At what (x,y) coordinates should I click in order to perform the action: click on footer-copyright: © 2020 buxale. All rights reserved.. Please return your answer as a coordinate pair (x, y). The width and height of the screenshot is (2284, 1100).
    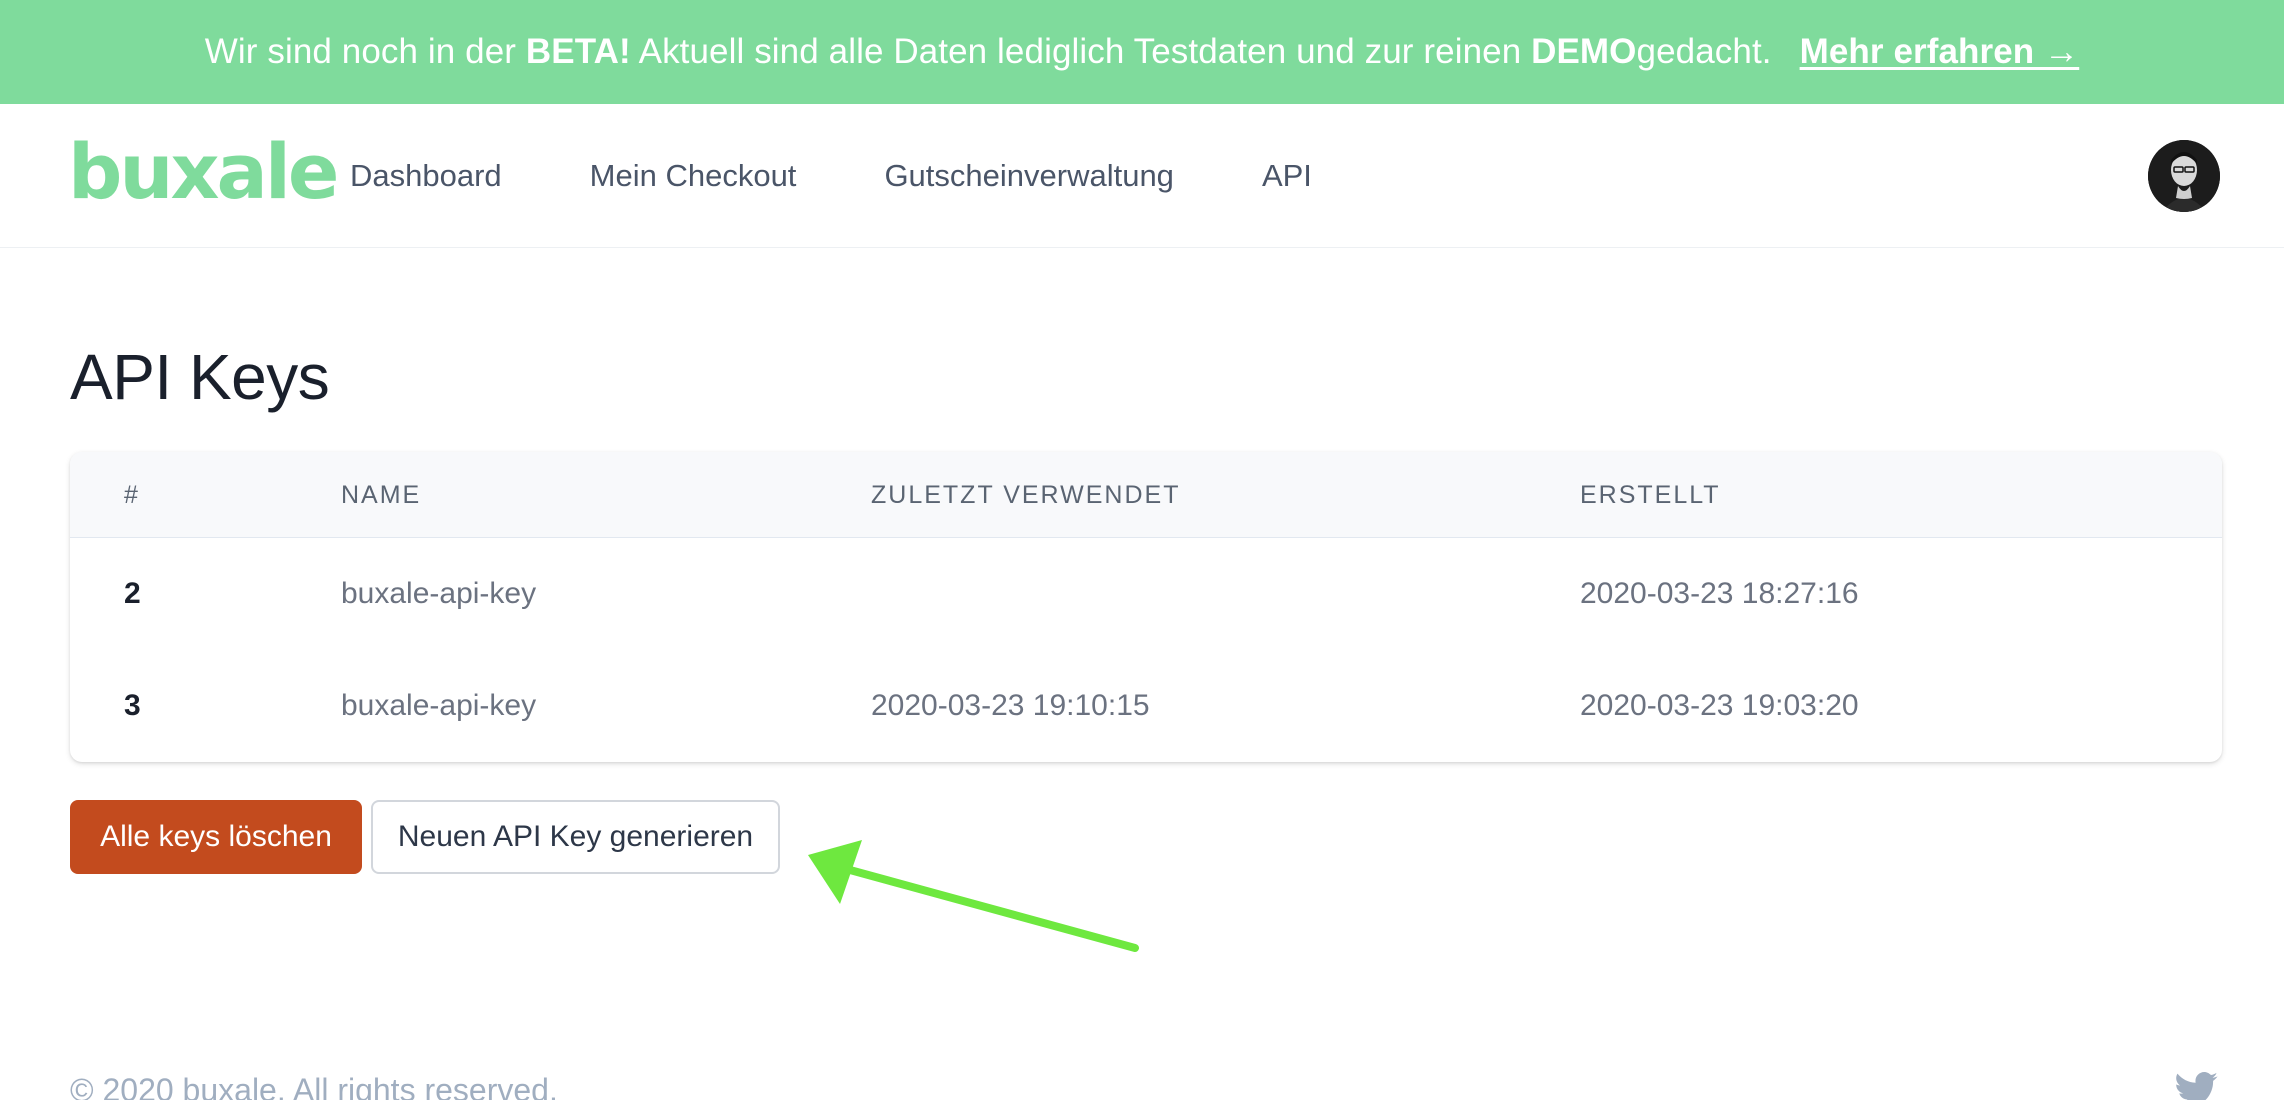
    Looking at the image, I should click on (314, 1086).